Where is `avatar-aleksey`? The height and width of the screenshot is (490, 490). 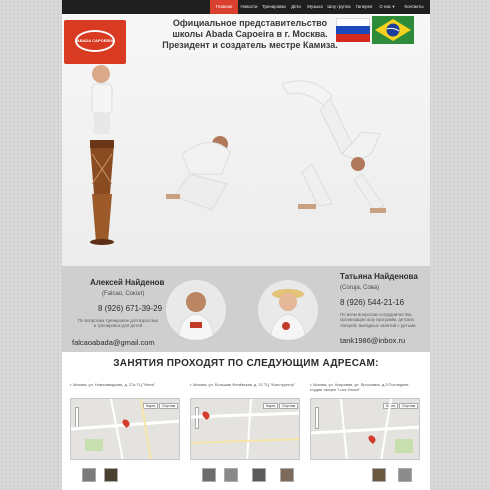
avatar-aleksey is located at coordinates (196, 310).